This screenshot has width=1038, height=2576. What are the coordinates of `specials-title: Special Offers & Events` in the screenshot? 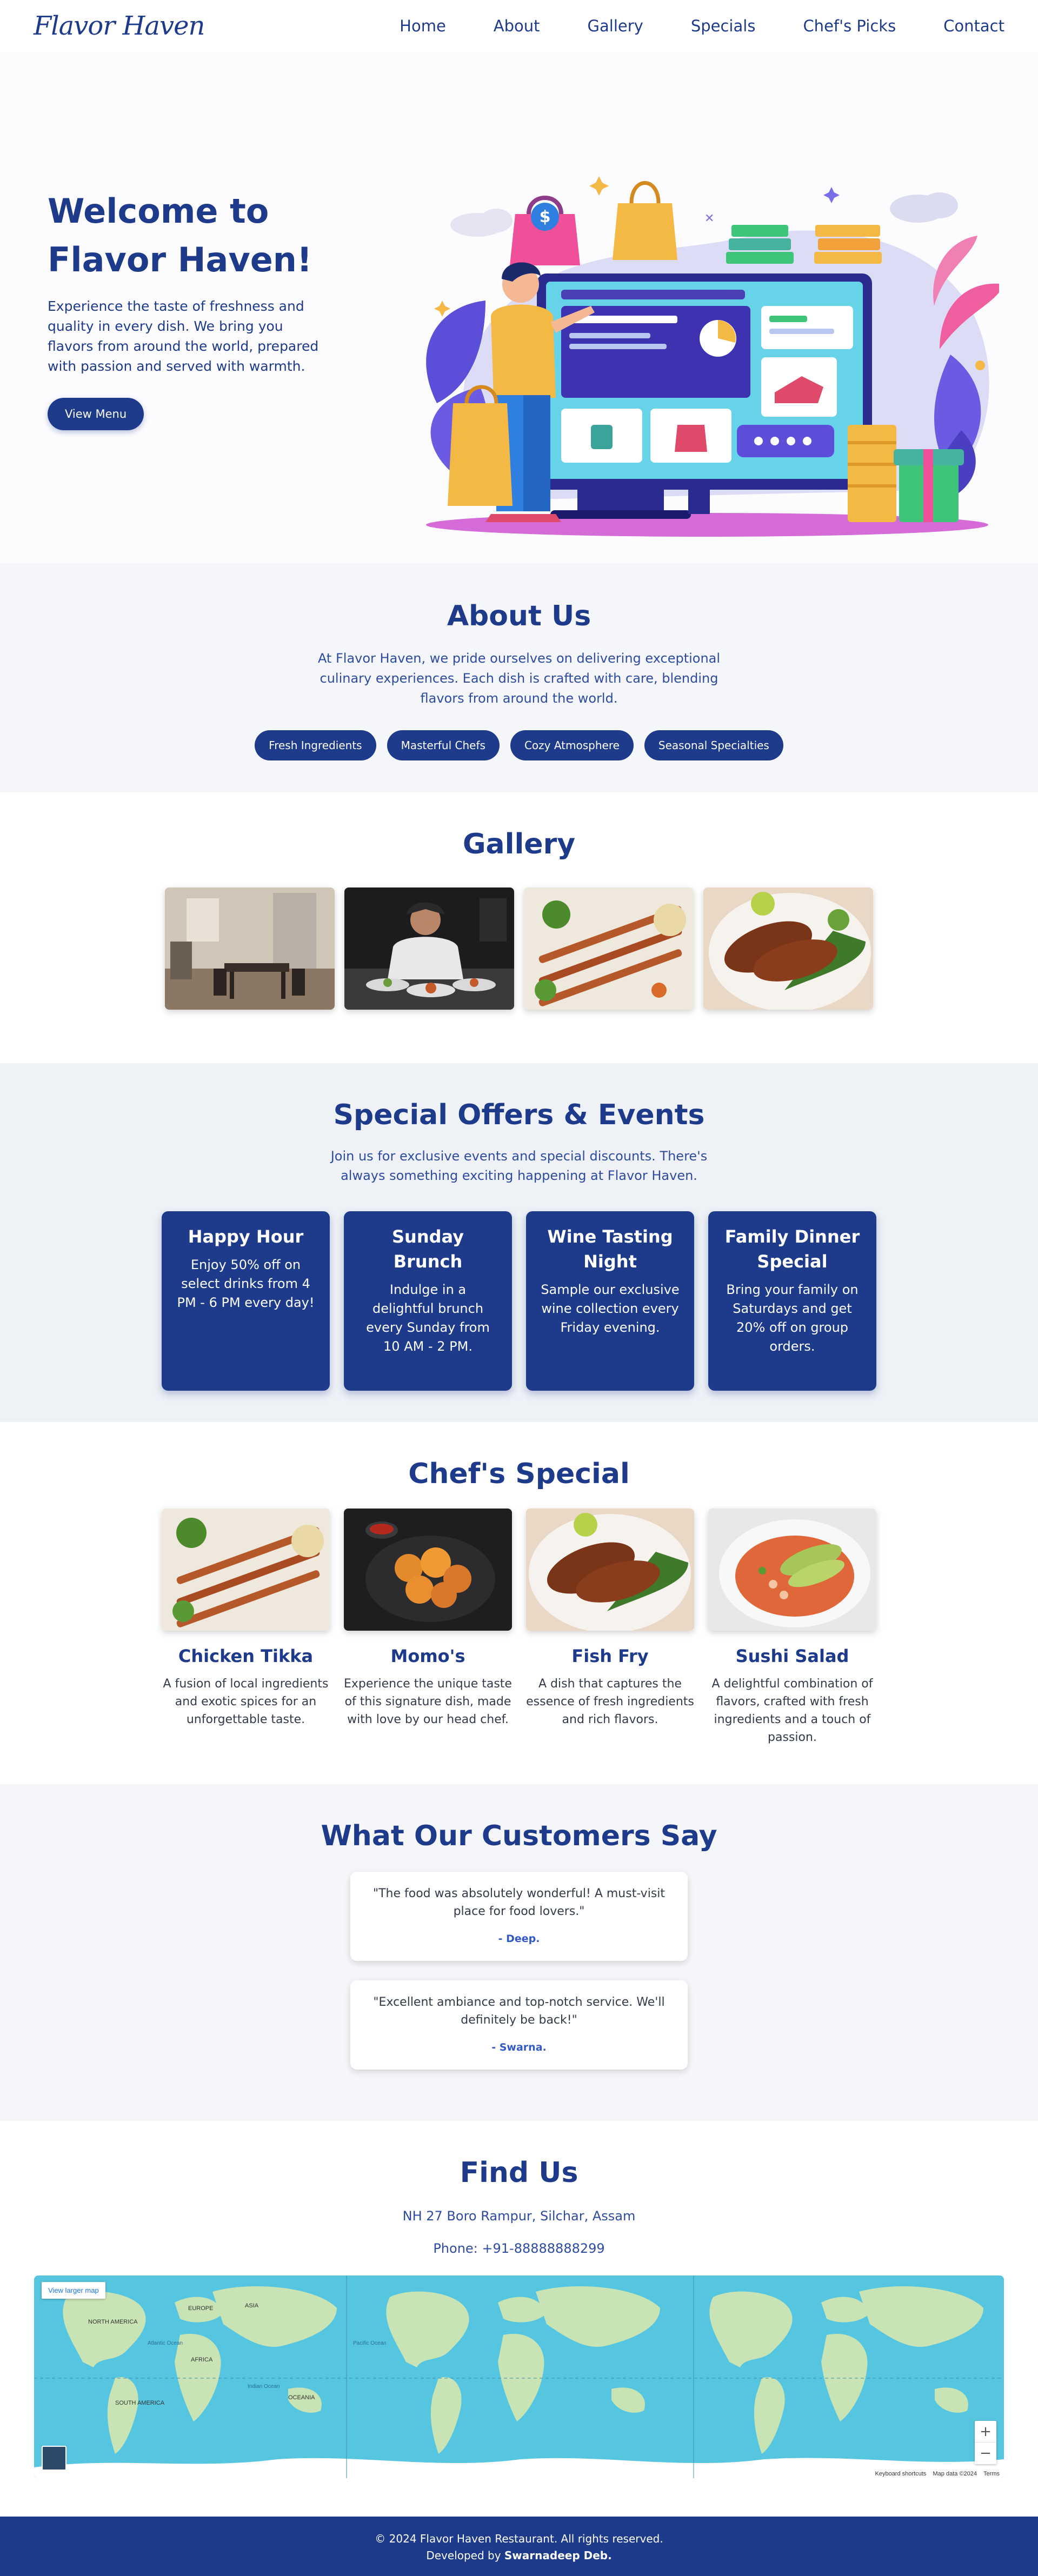 It's located at (519, 1115).